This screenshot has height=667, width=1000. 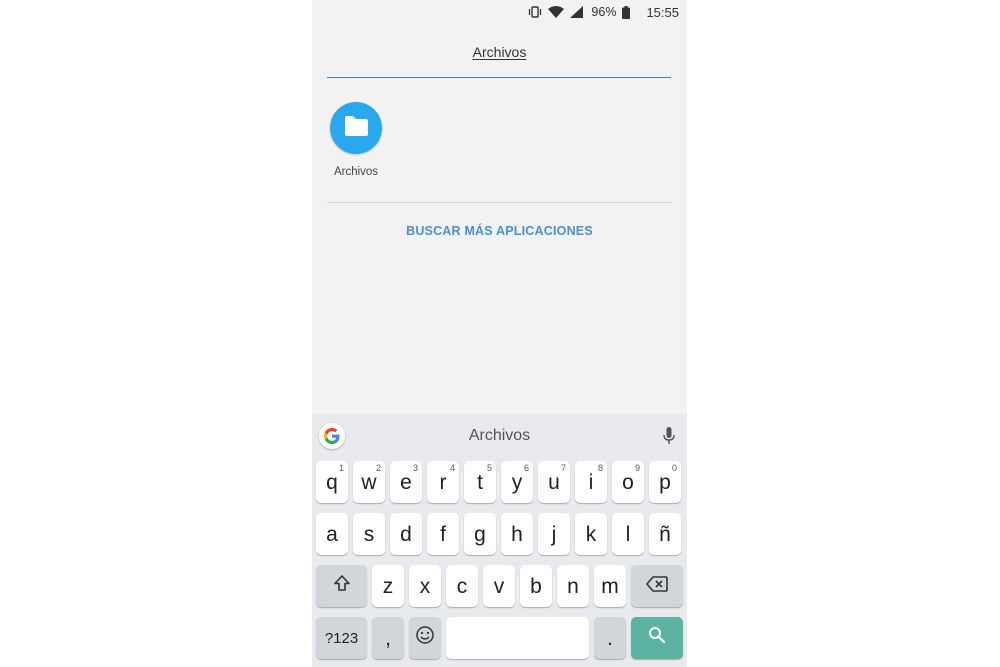 I want to click on period-key: ., so click(x=610, y=638).